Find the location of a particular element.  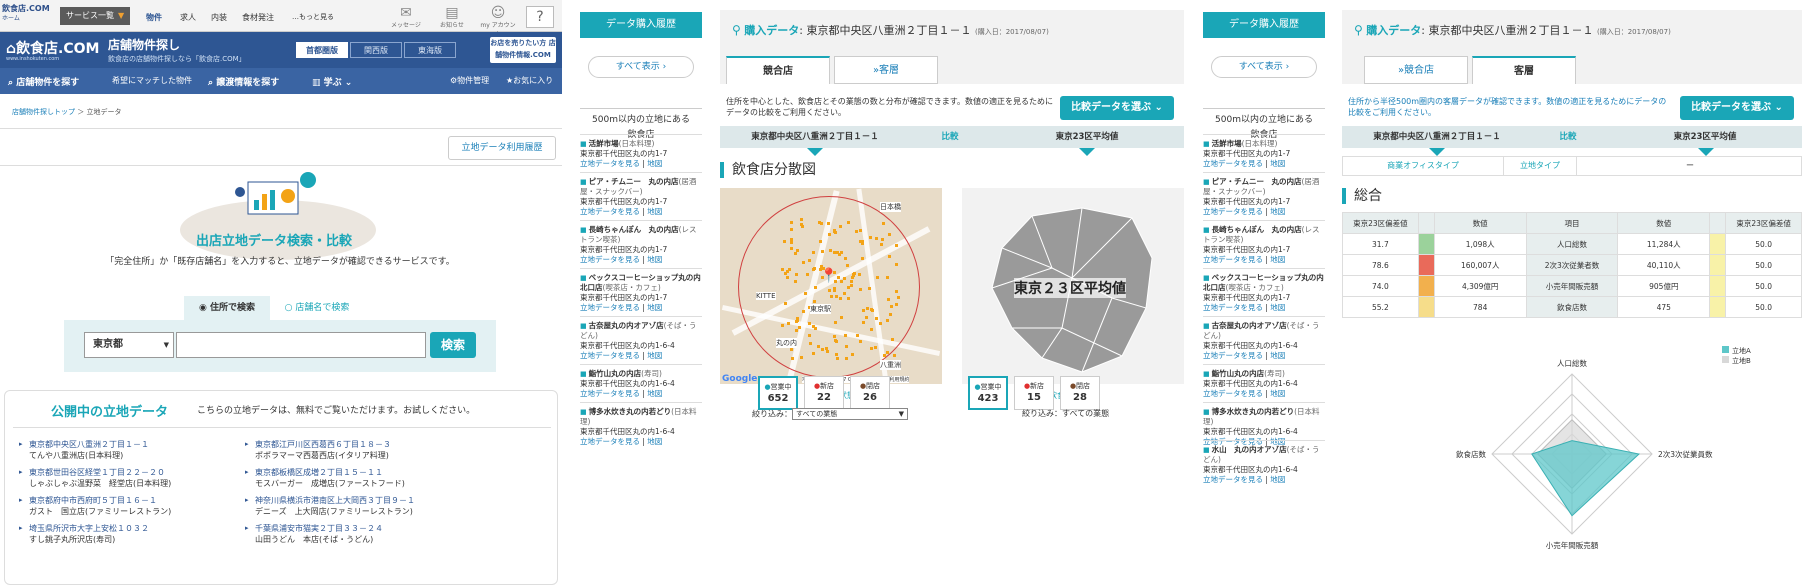

list-item-name: 古奈屋丸の内オアゾ店(そば・うどん) is located at coordinates (641, 331).